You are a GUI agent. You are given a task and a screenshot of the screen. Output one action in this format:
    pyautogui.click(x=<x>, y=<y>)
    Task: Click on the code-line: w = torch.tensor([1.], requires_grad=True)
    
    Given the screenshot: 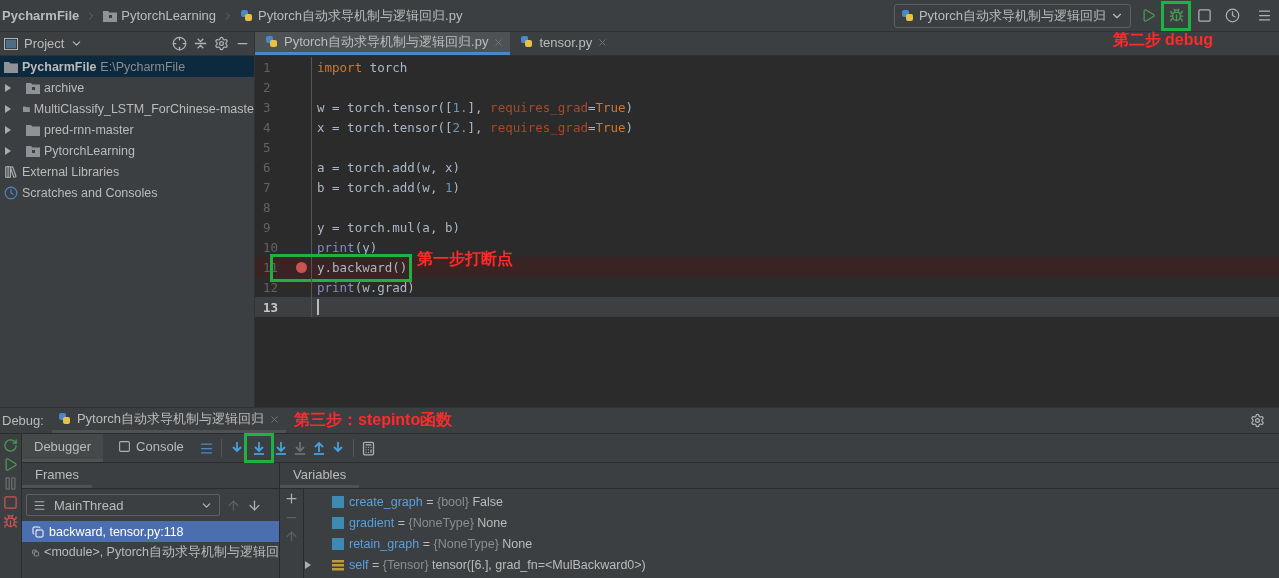 What is the action you would take?
    pyautogui.click(x=475, y=107)
    